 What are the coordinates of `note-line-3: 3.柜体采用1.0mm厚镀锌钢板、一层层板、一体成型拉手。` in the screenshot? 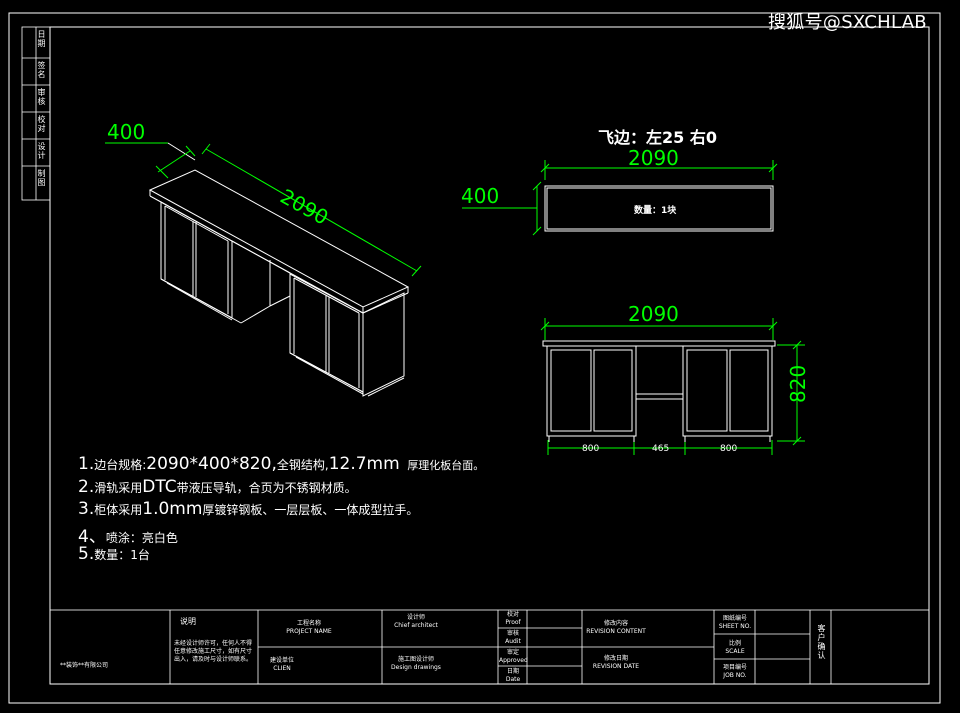 It's located at (248, 509).